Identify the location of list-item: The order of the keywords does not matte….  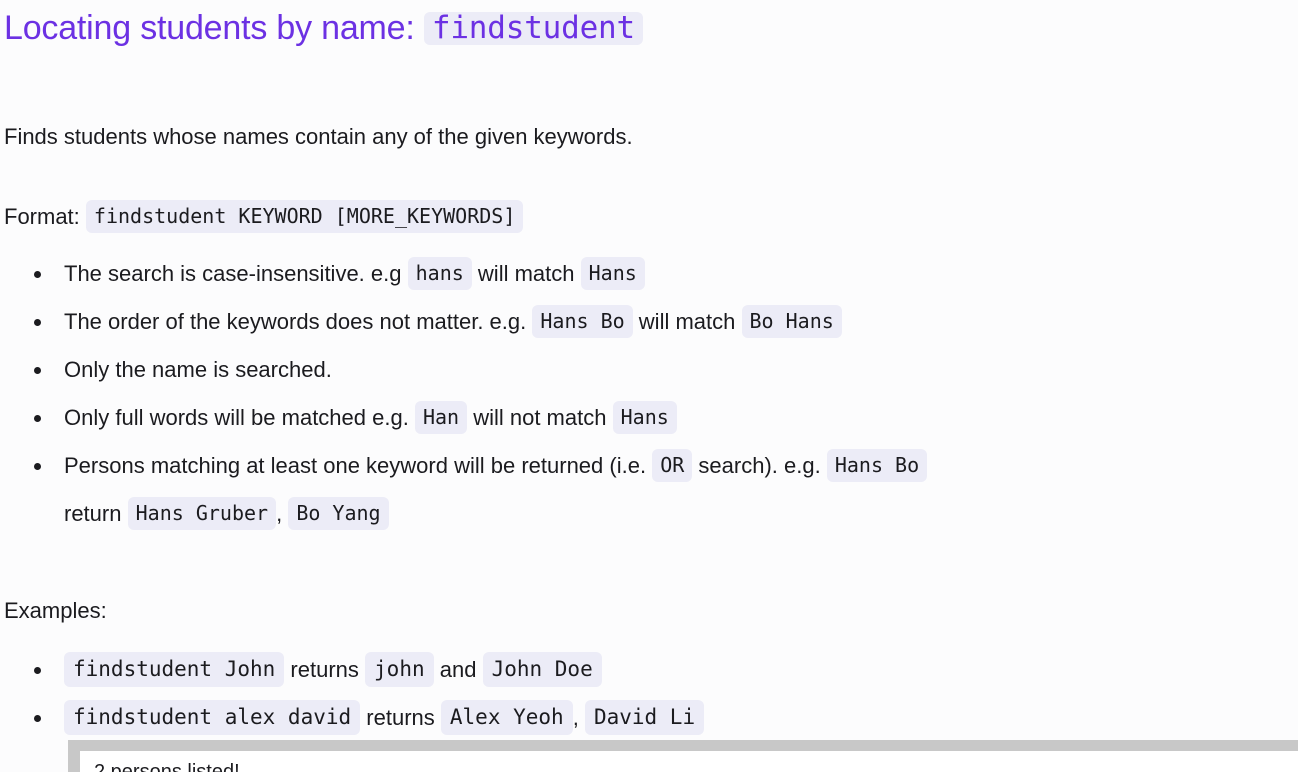
(463, 322).